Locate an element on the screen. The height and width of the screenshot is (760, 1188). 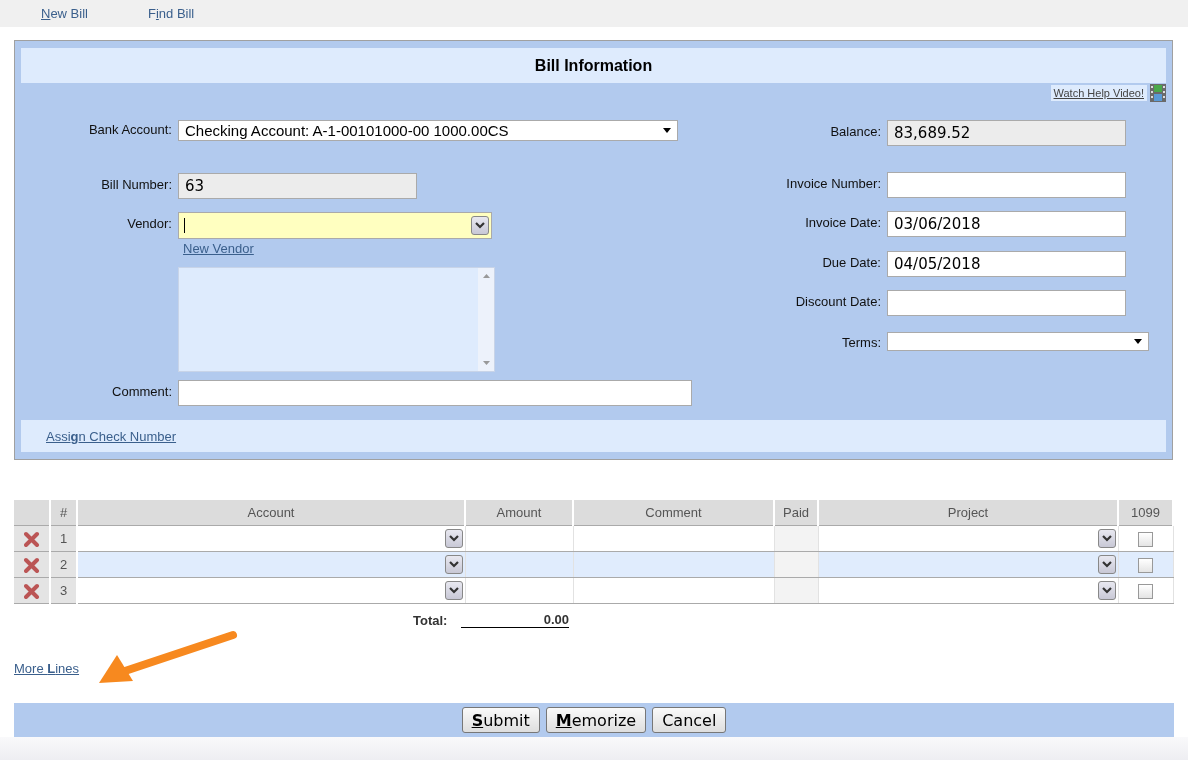
total-label: Total: is located at coordinates (431, 620).